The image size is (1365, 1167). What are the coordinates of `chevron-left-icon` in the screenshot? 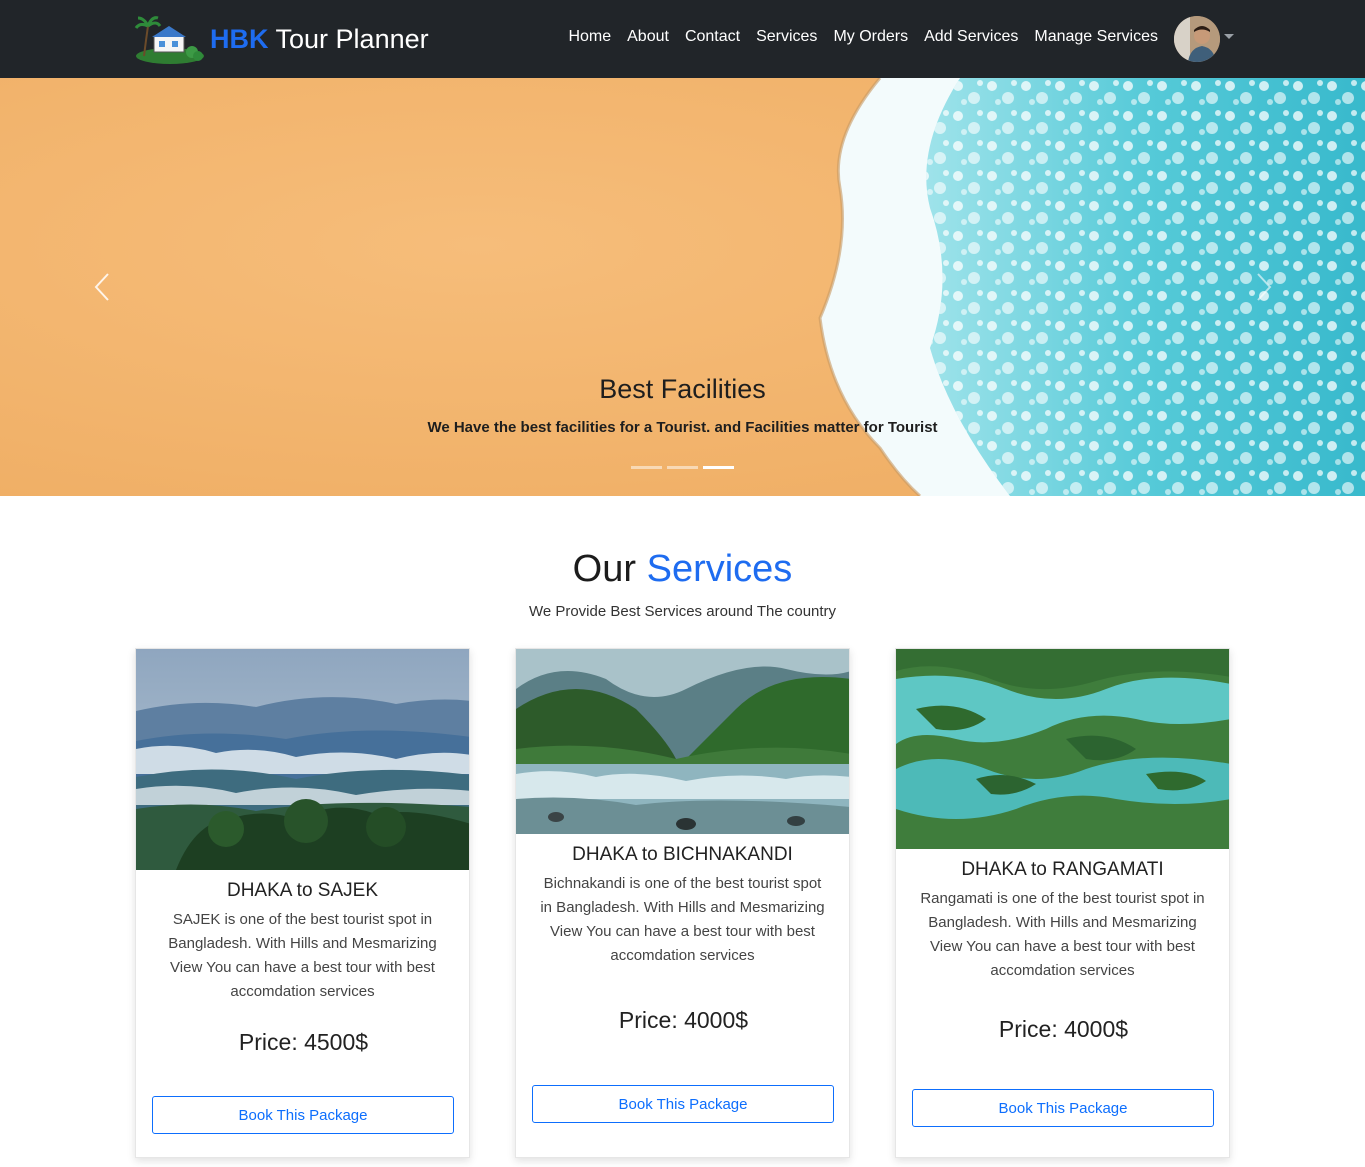 It's located at (102, 287).